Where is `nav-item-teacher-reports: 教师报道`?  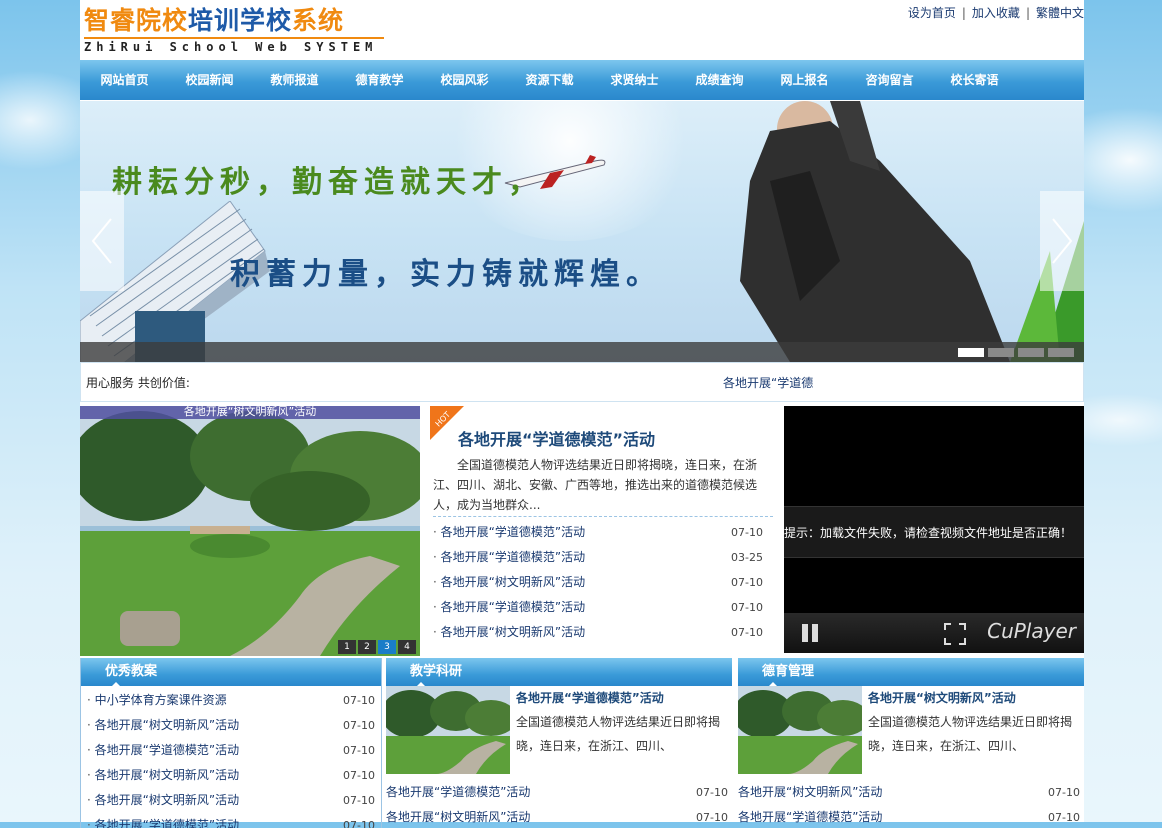 nav-item-teacher-reports: 教师报道 is located at coordinates (294, 80).